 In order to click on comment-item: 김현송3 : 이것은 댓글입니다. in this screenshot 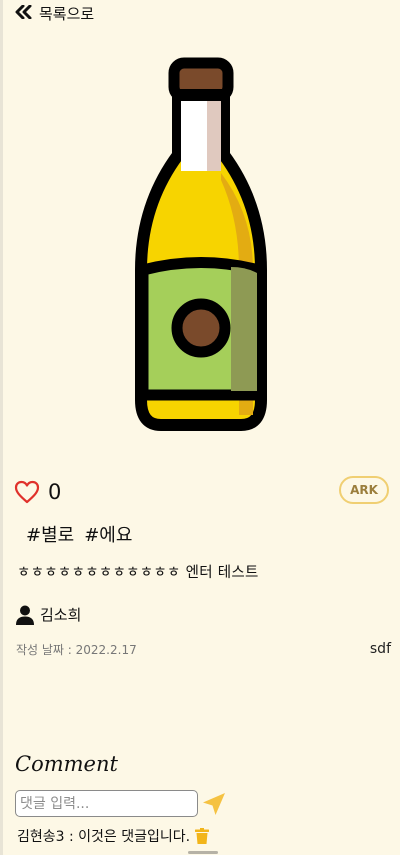, I will do `click(113, 836)`.